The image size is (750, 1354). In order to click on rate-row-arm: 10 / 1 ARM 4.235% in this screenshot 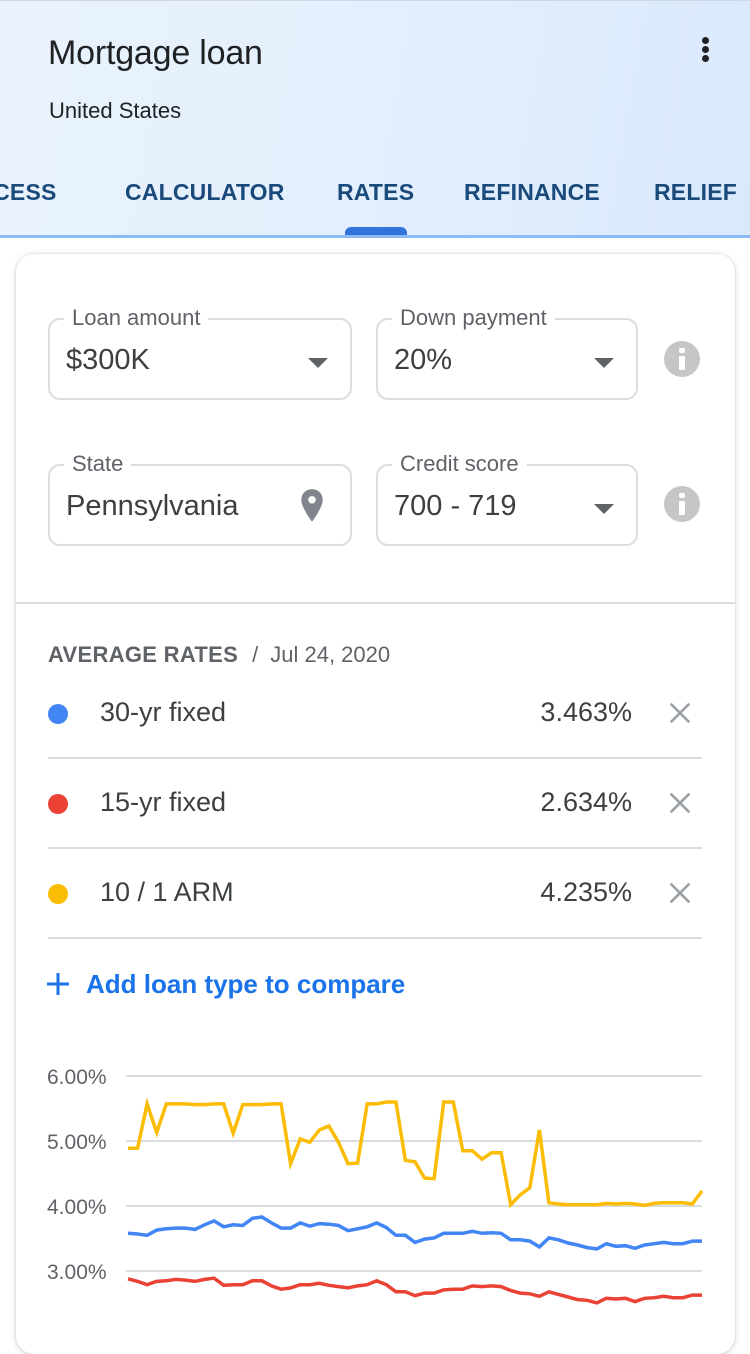, I will do `click(375, 894)`.